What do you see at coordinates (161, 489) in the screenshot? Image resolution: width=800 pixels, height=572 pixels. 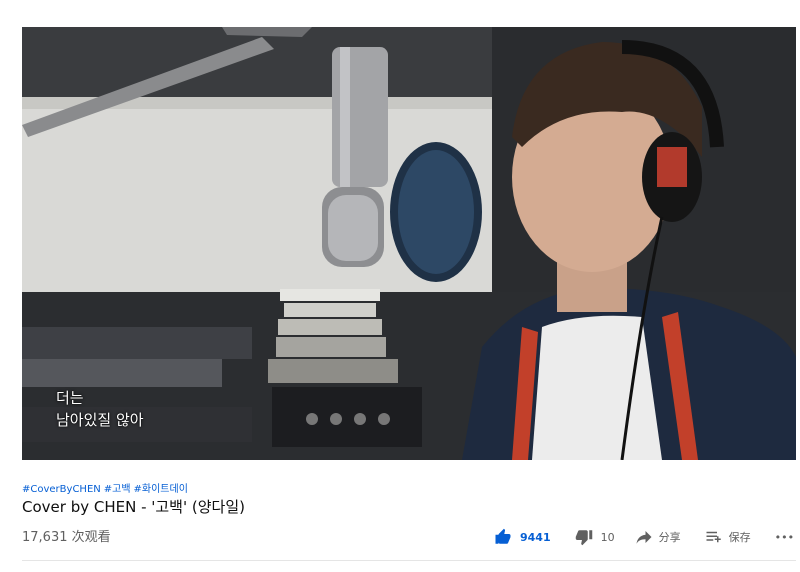 I see `hashtag-link: #화이트데이` at bounding box center [161, 489].